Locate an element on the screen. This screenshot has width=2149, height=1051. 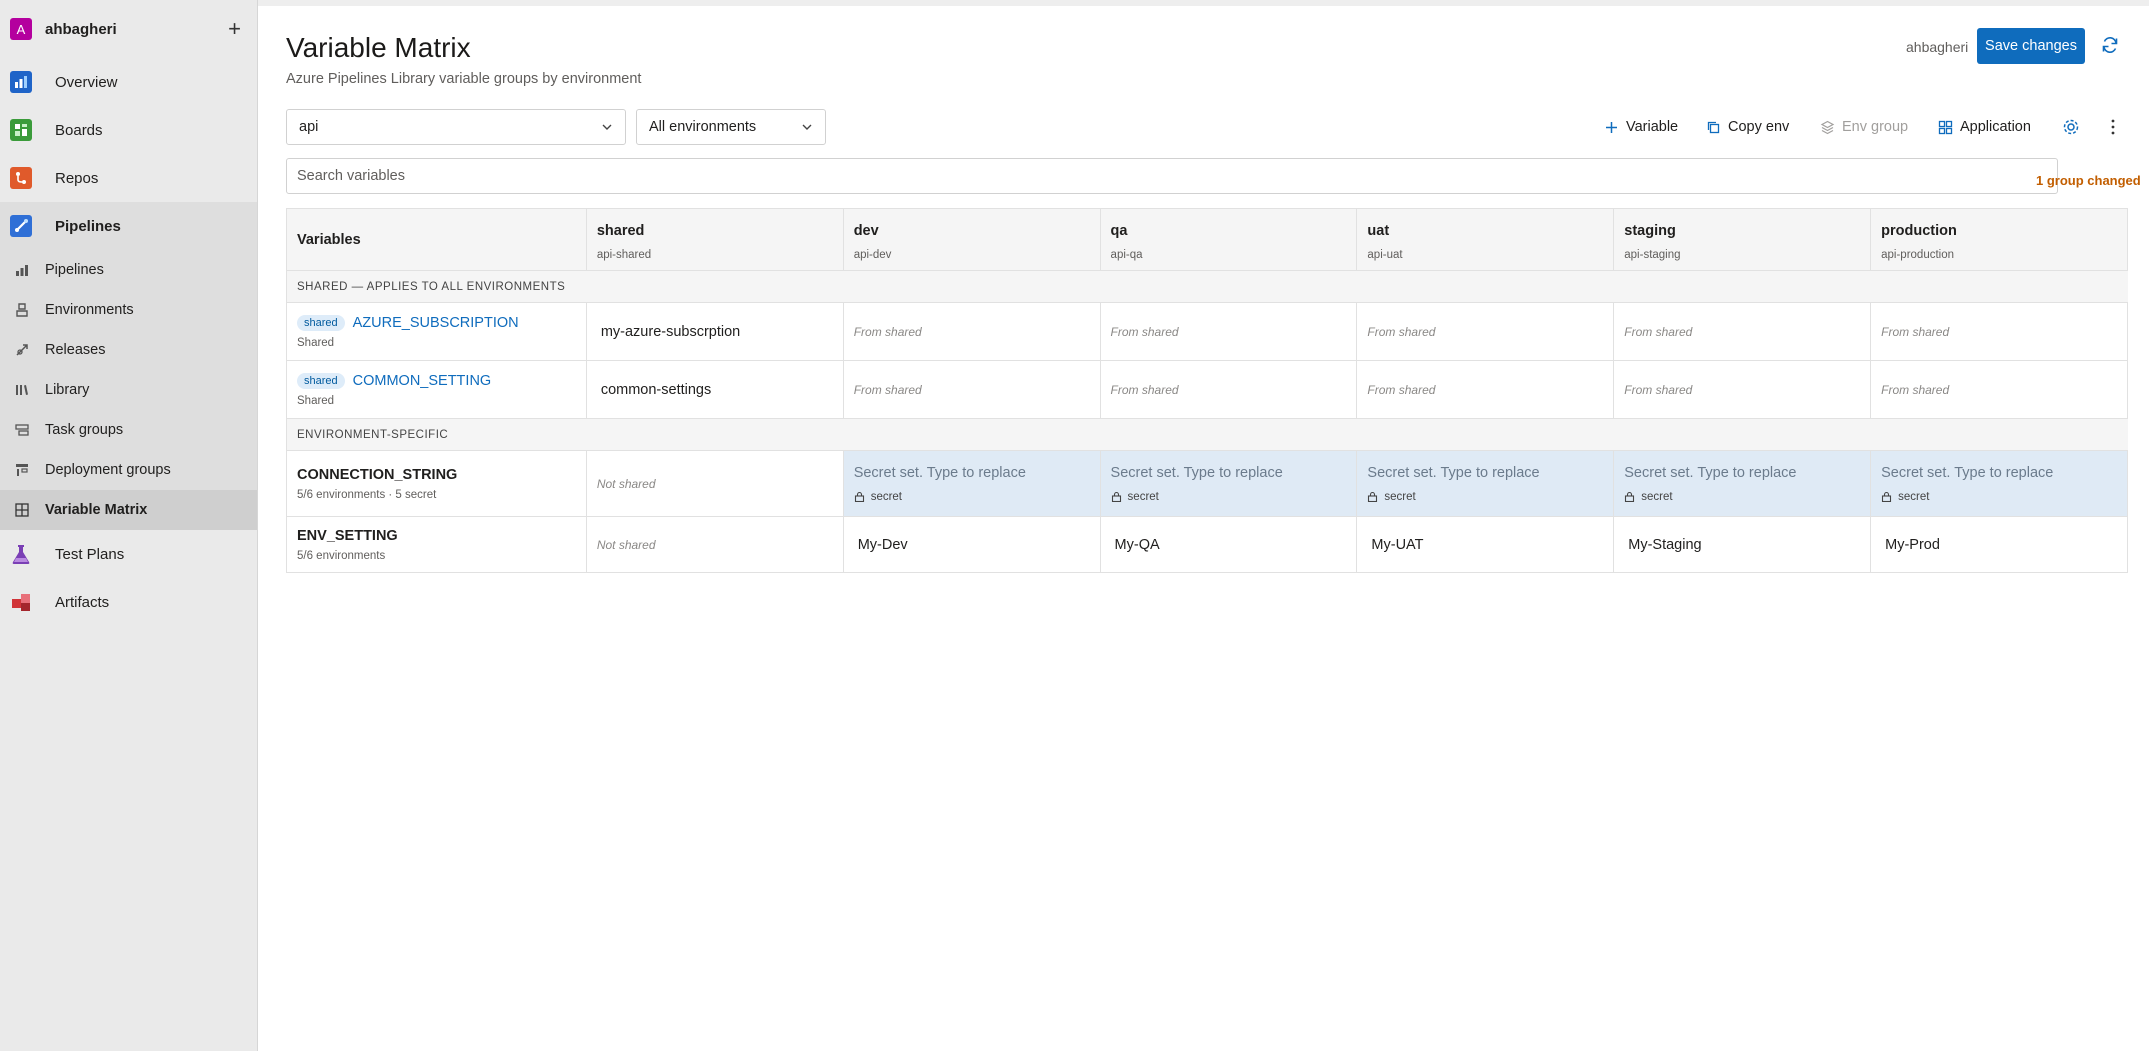
org-avatar: A is located at coordinates (21, 29).